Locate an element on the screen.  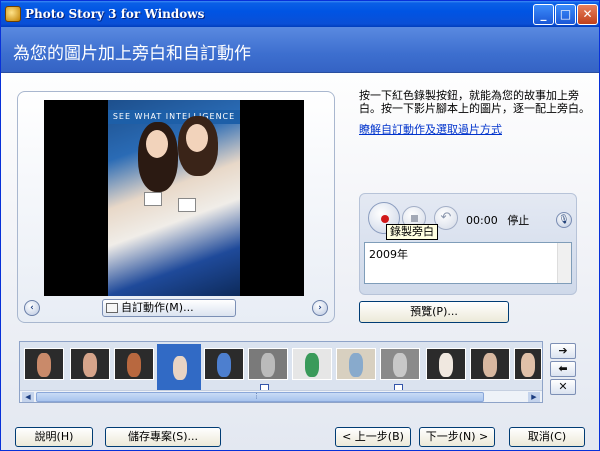
help-button: 說明(H) is located at coordinates (54, 437).